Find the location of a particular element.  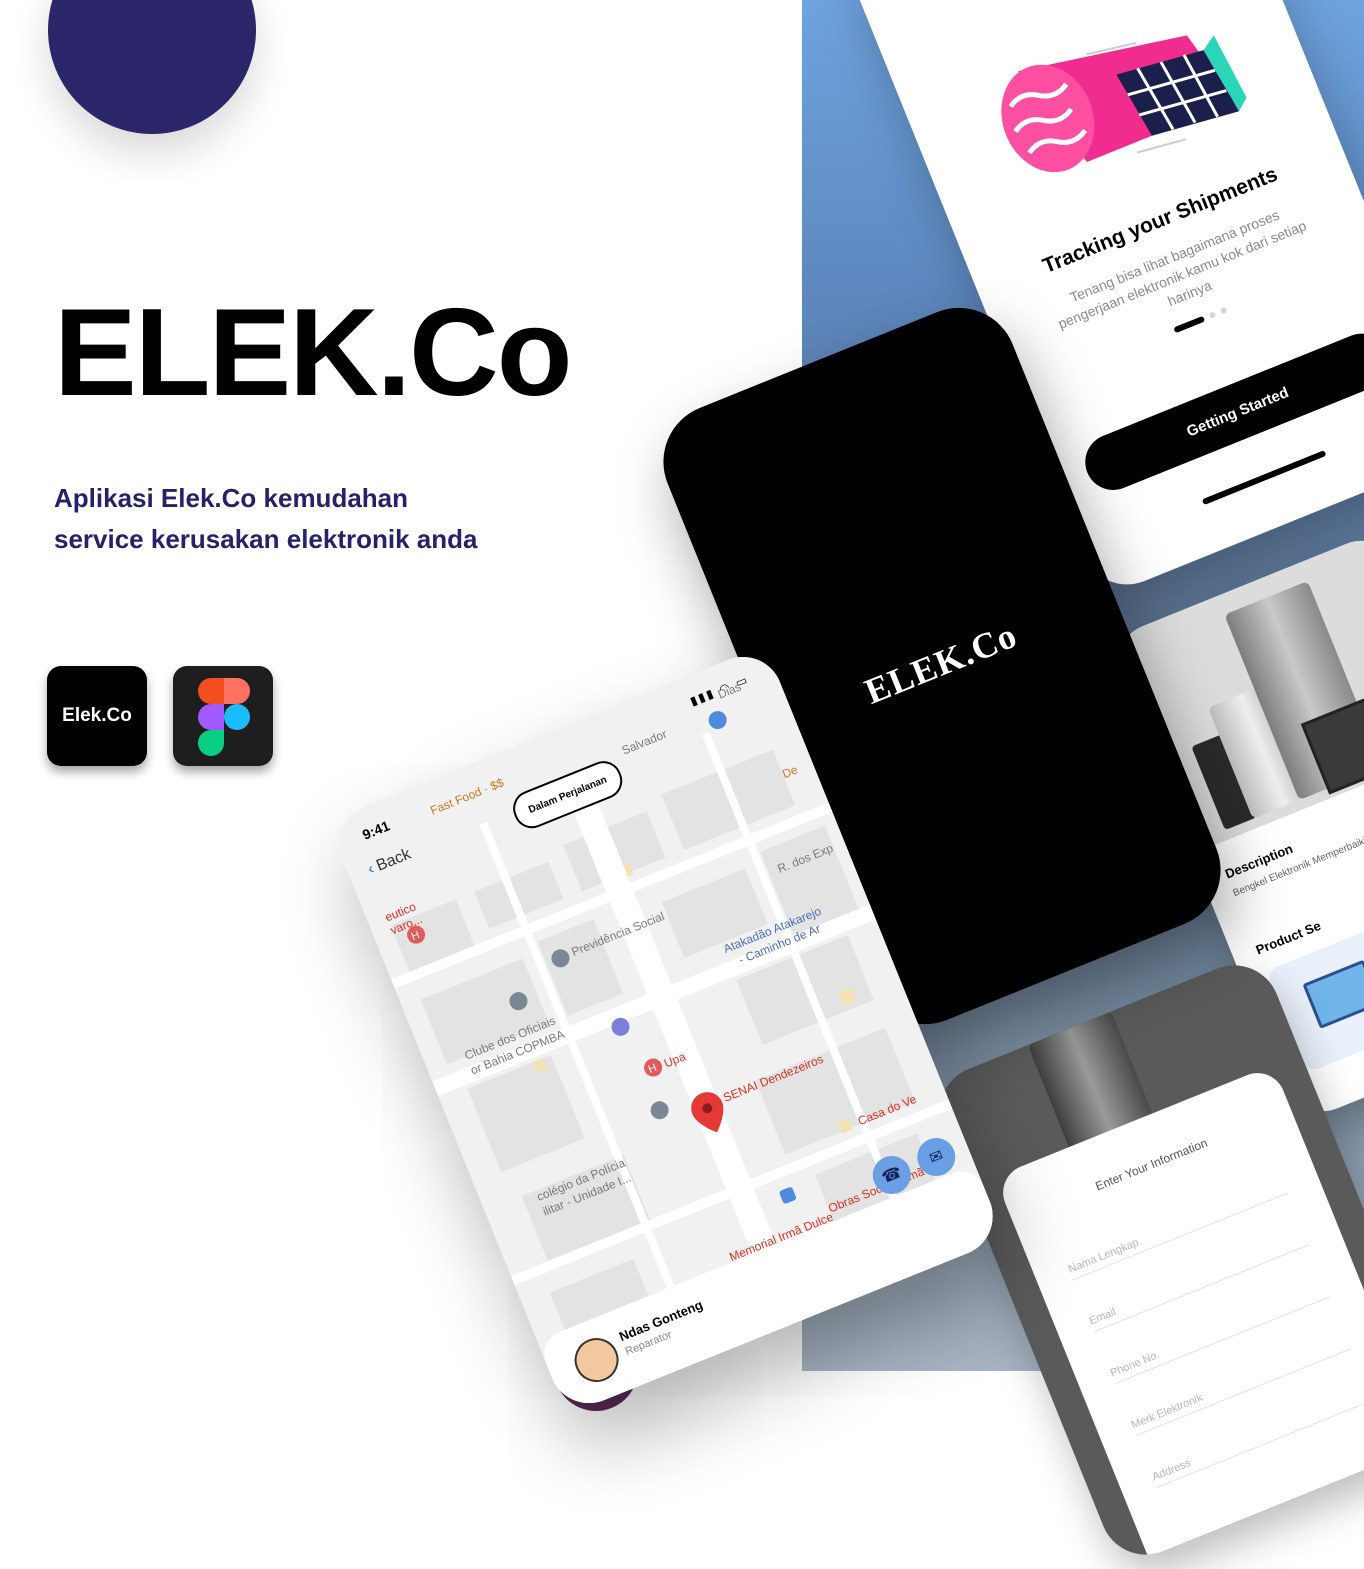

home-indicator is located at coordinates (1264, 478).